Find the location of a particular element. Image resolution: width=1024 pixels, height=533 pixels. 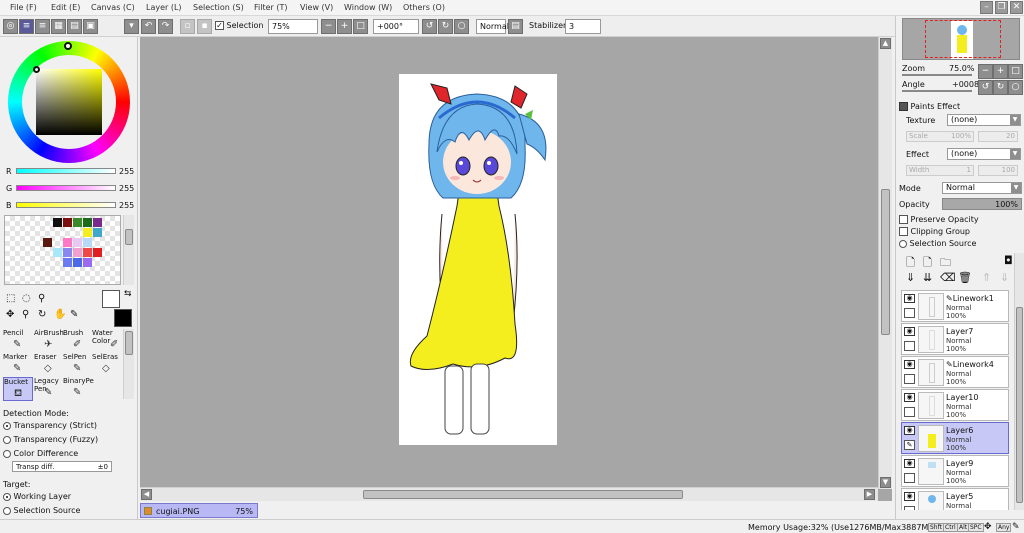

selection-toggle: ✓ Selection is located at coordinates (239, 25).